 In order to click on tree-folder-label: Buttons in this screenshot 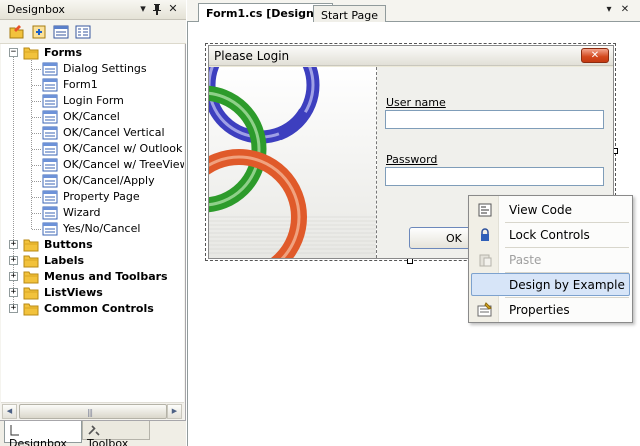, I will do `click(68, 244)`.